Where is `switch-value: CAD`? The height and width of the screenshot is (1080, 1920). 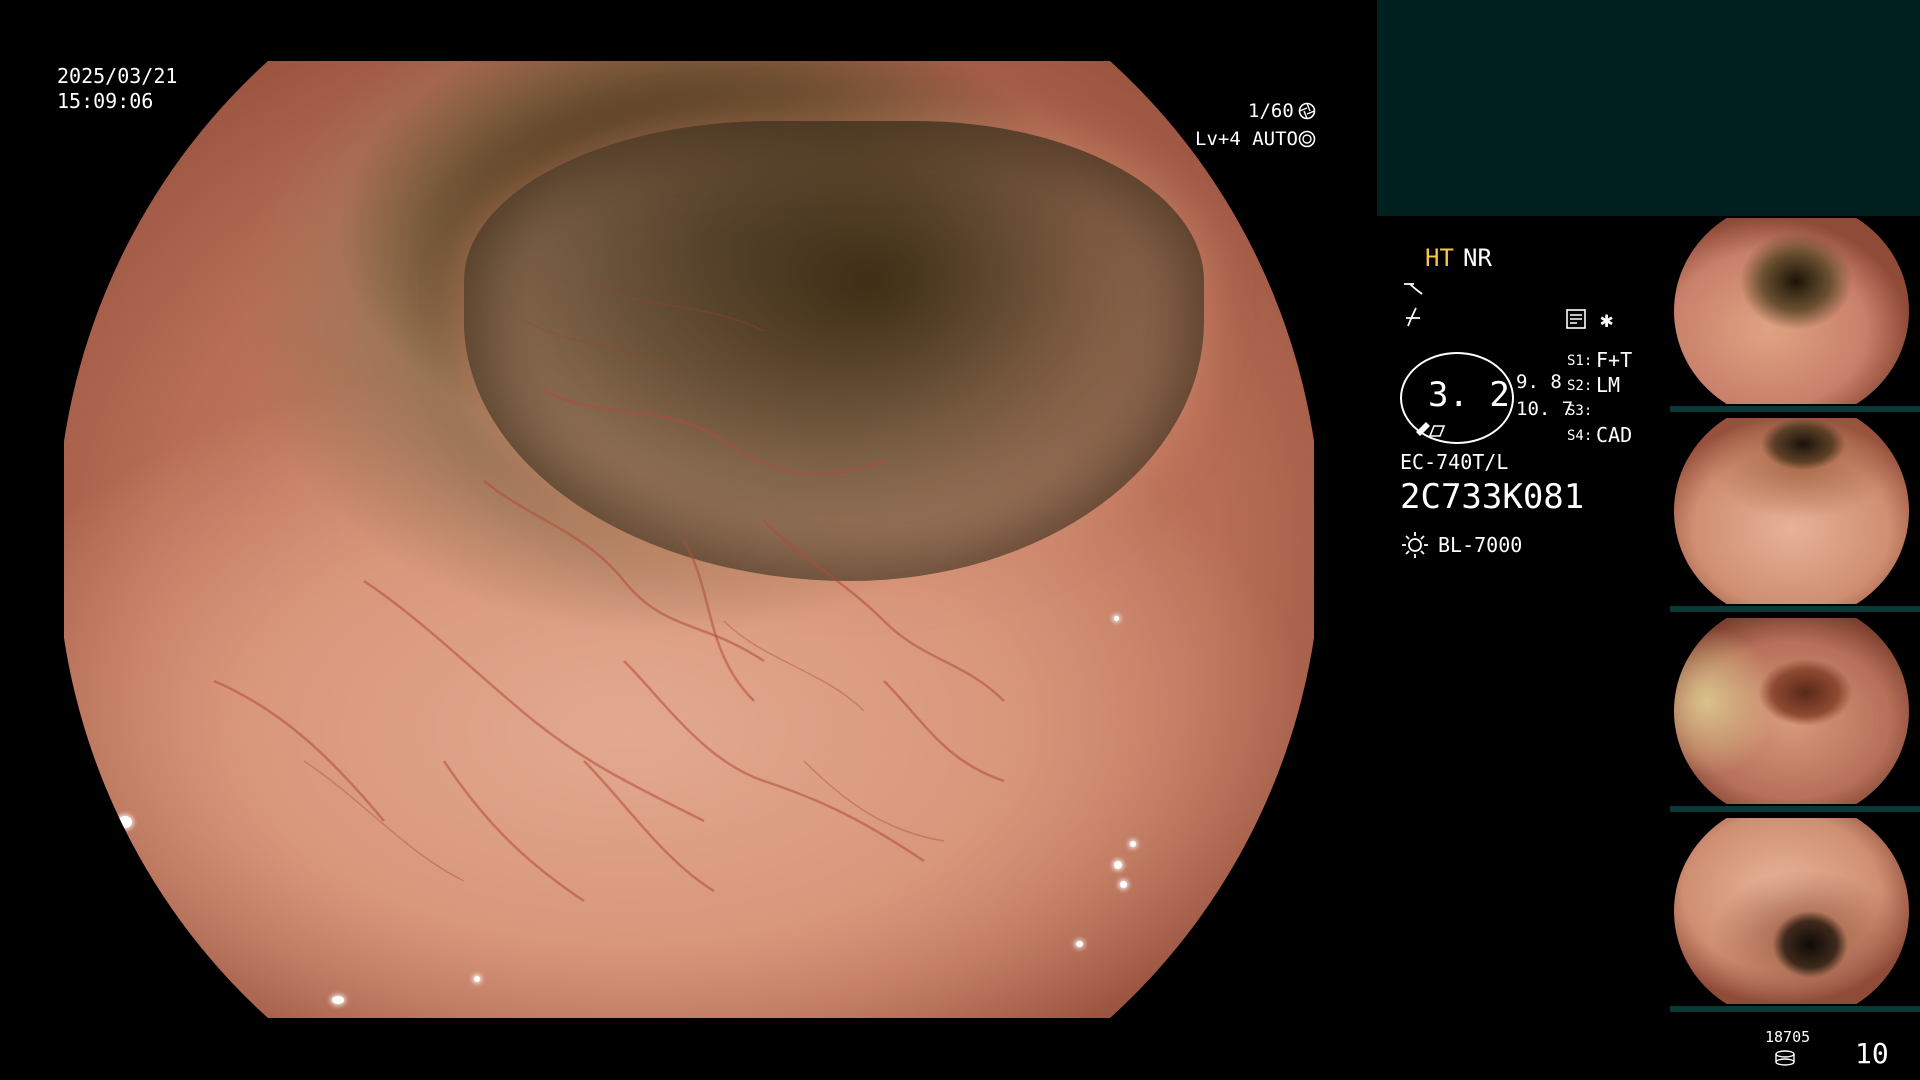 switch-value: CAD is located at coordinates (1614, 435).